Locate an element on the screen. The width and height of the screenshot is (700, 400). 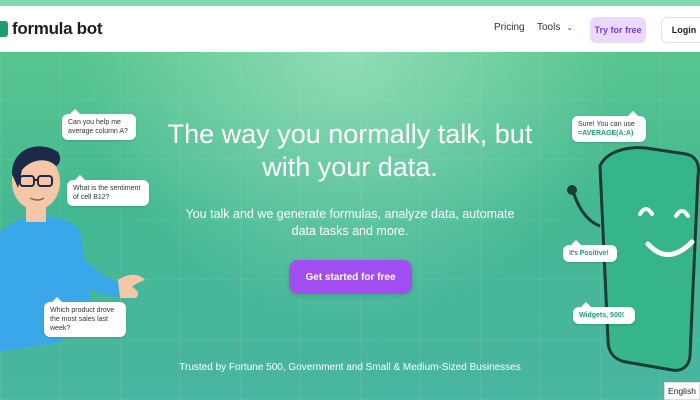
logo: formula bot is located at coordinates (51, 29).